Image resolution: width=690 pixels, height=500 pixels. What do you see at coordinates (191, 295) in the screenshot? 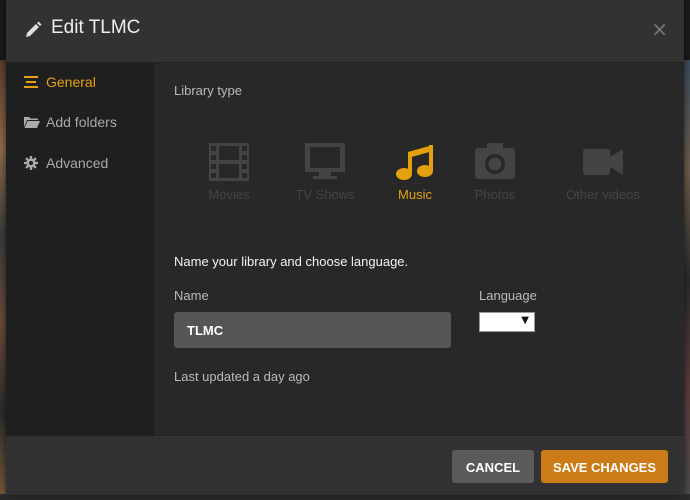
I see `name-label: Name` at bounding box center [191, 295].